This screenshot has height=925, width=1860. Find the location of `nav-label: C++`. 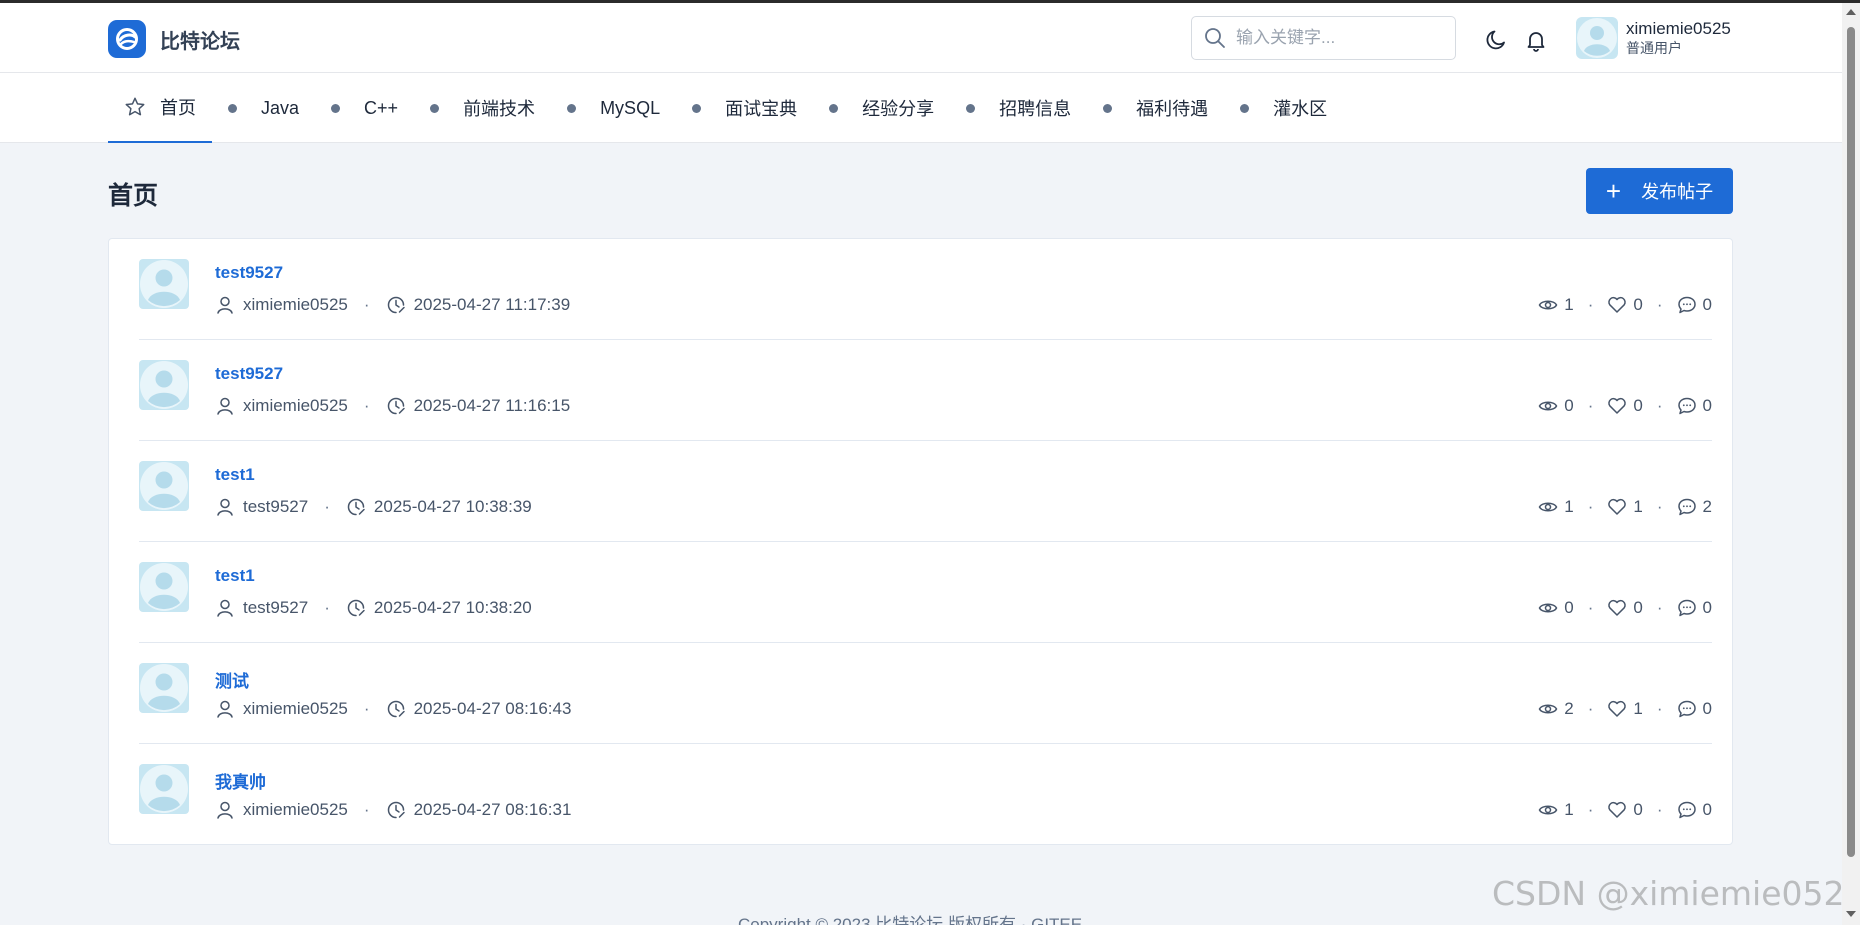

nav-label: C++ is located at coordinates (381, 107).